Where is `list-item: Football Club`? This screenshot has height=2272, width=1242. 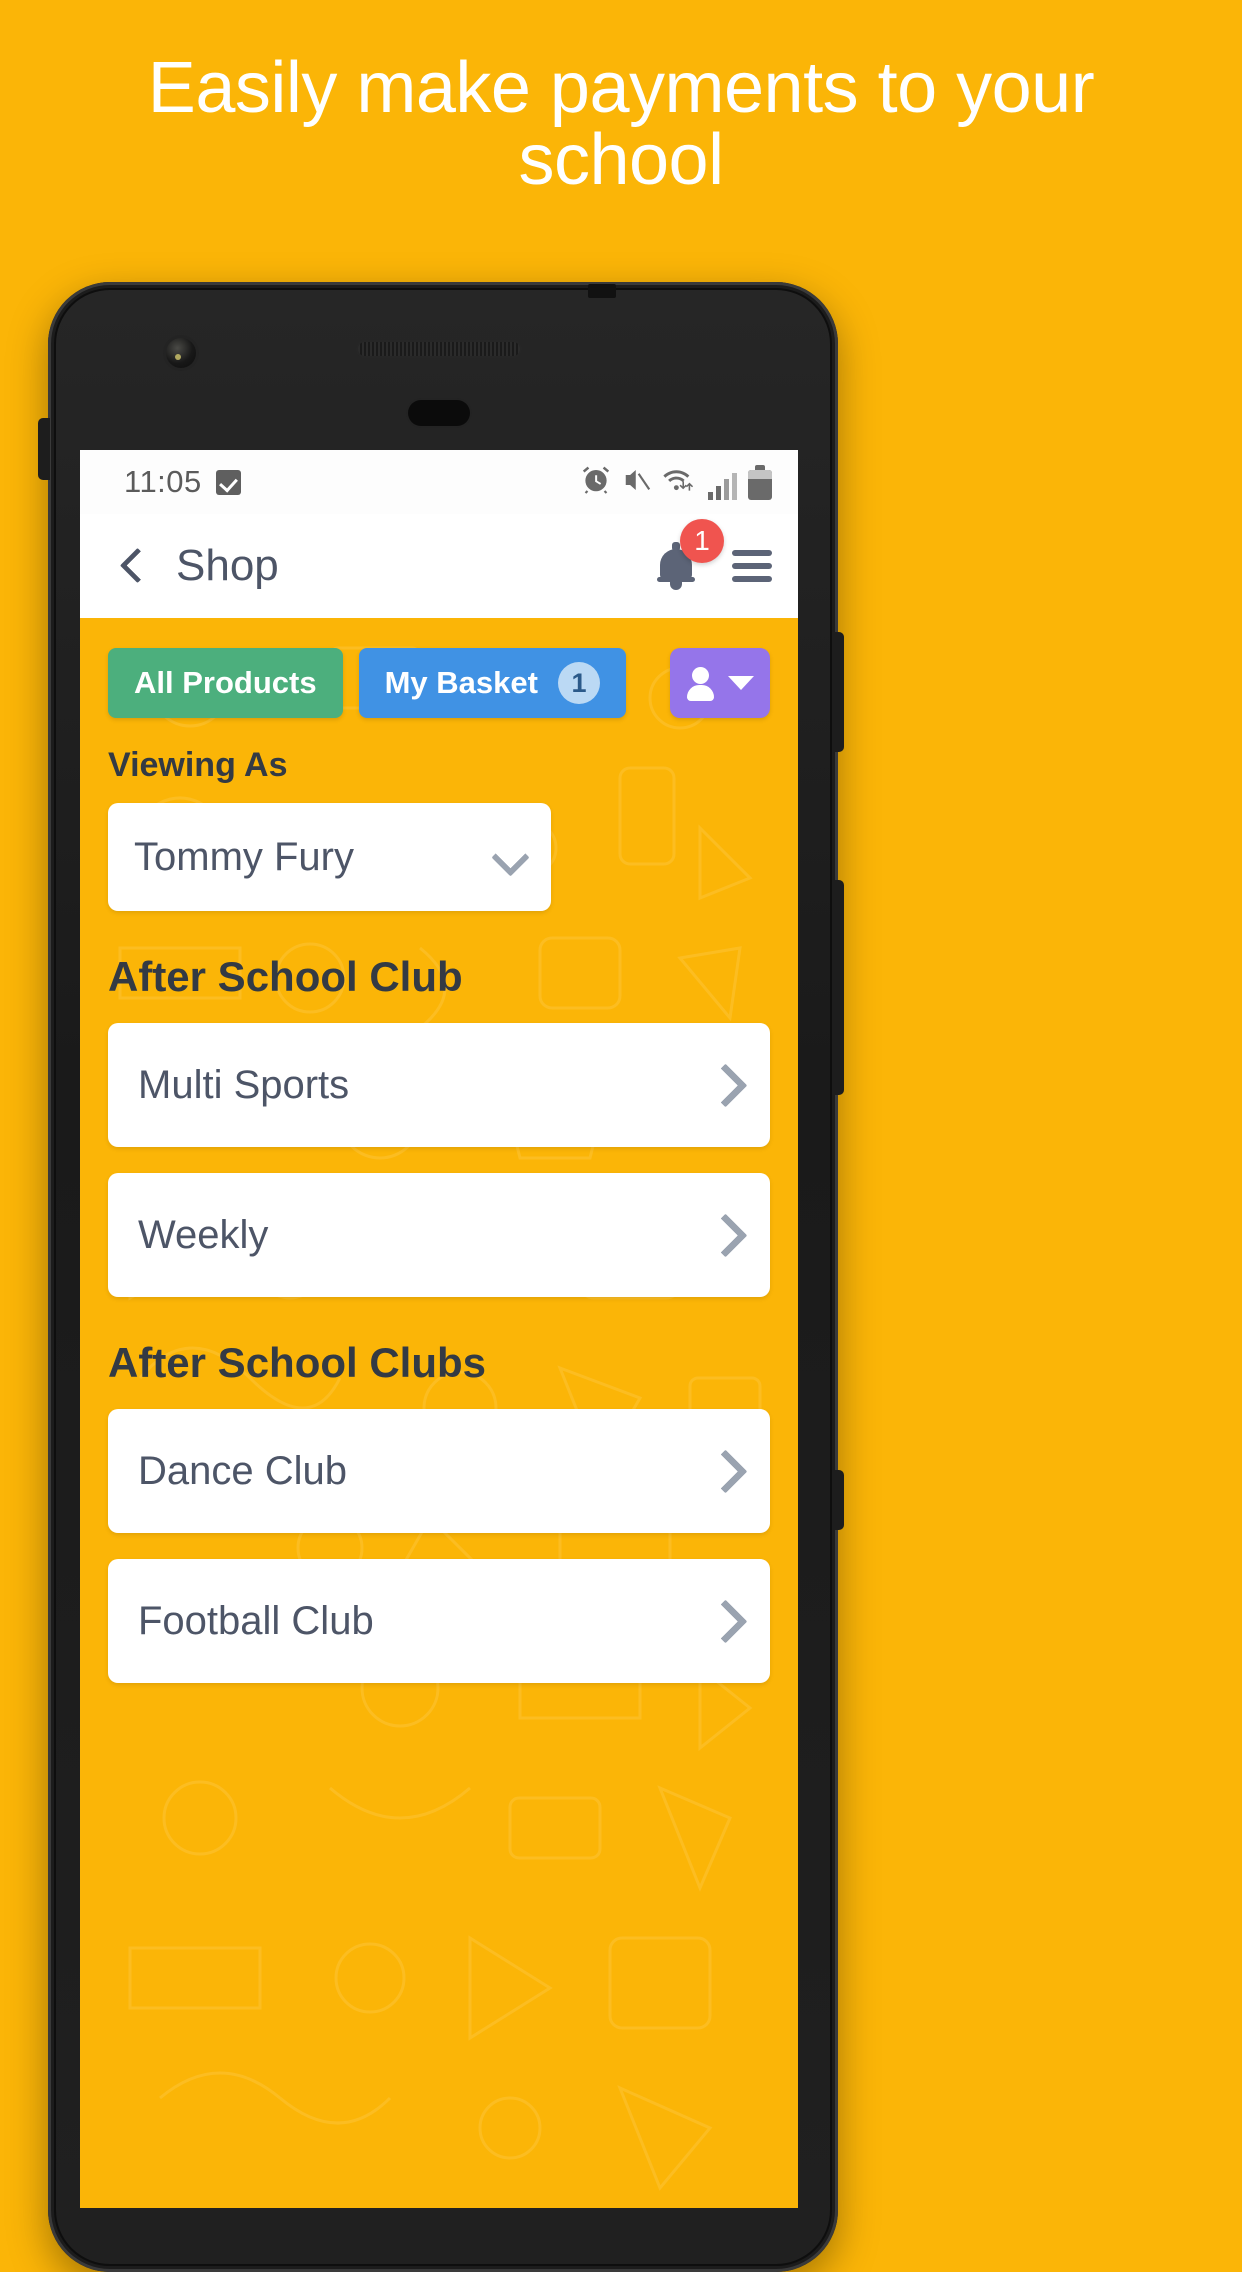 list-item: Football Club is located at coordinates (439, 1621).